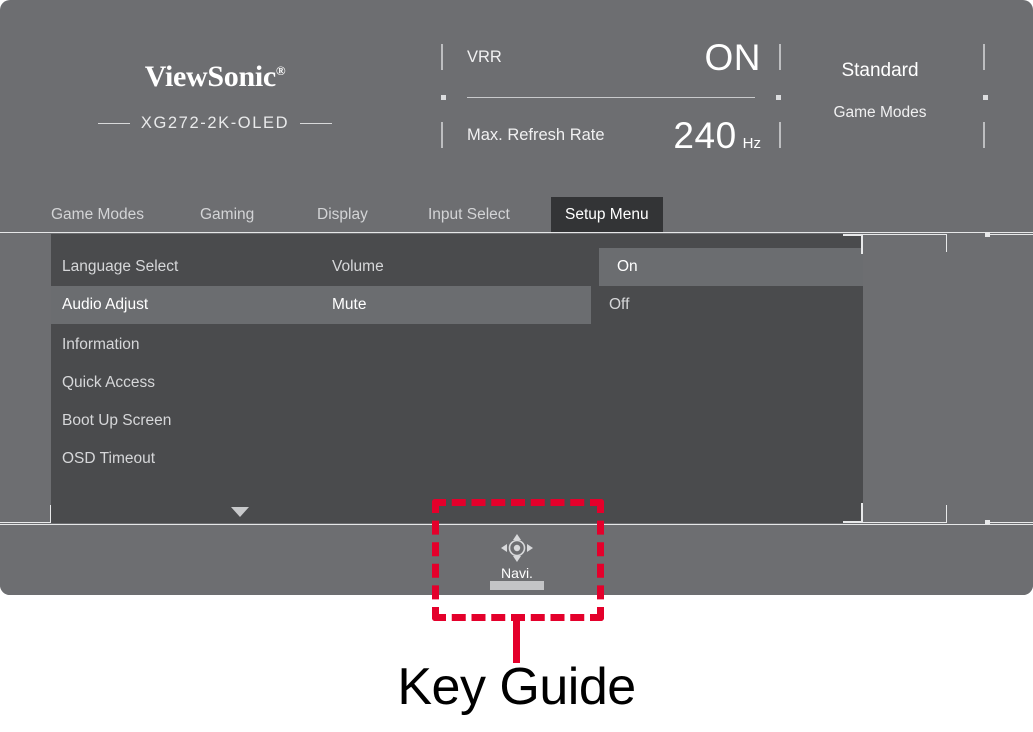 Image resolution: width=1033 pixels, height=732 pixels. What do you see at coordinates (240, 512) in the screenshot?
I see `chevron-down-icon` at bounding box center [240, 512].